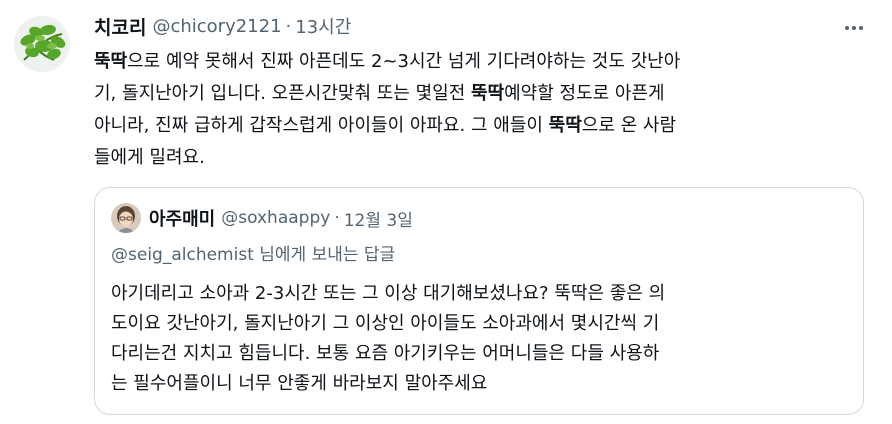 The width and height of the screenshot is (892, 424). I want to click on quote-header: 아주매미 @soxhaappy · 12월 3일, so click(281, 218).